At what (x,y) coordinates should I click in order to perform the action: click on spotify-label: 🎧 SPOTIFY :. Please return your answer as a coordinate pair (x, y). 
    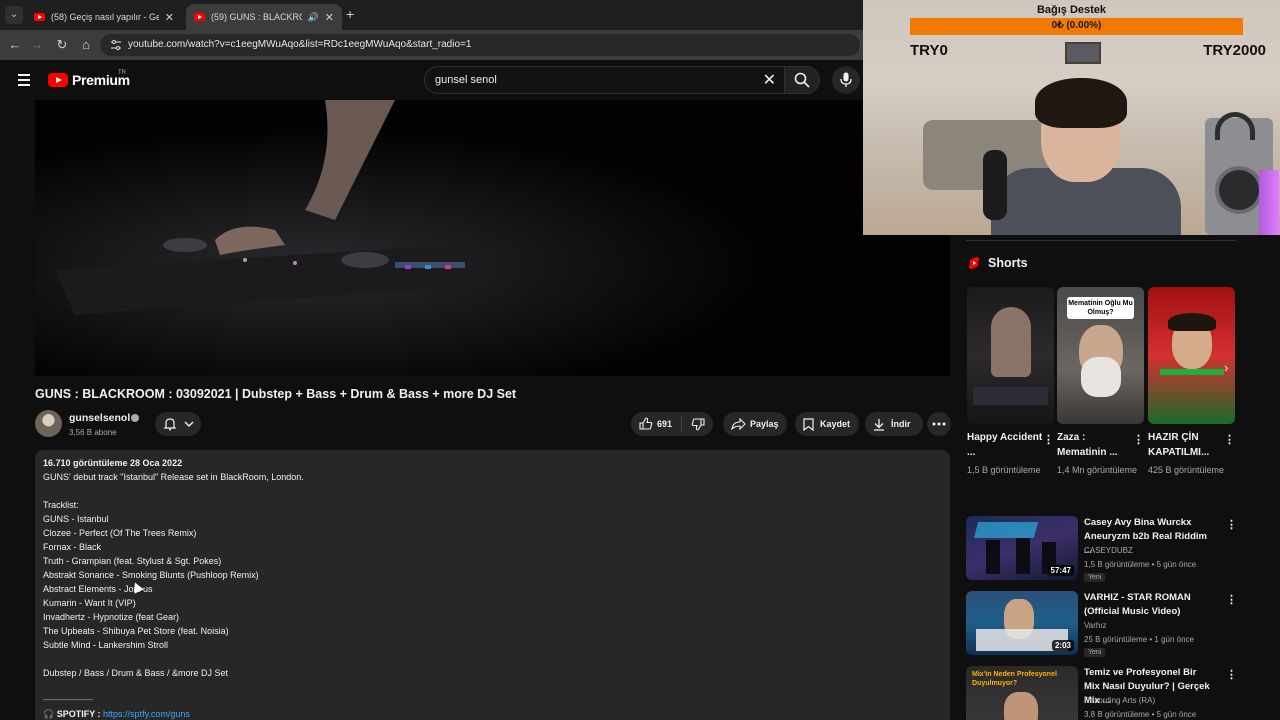
    Looking at the image, I should click on (73, 714).